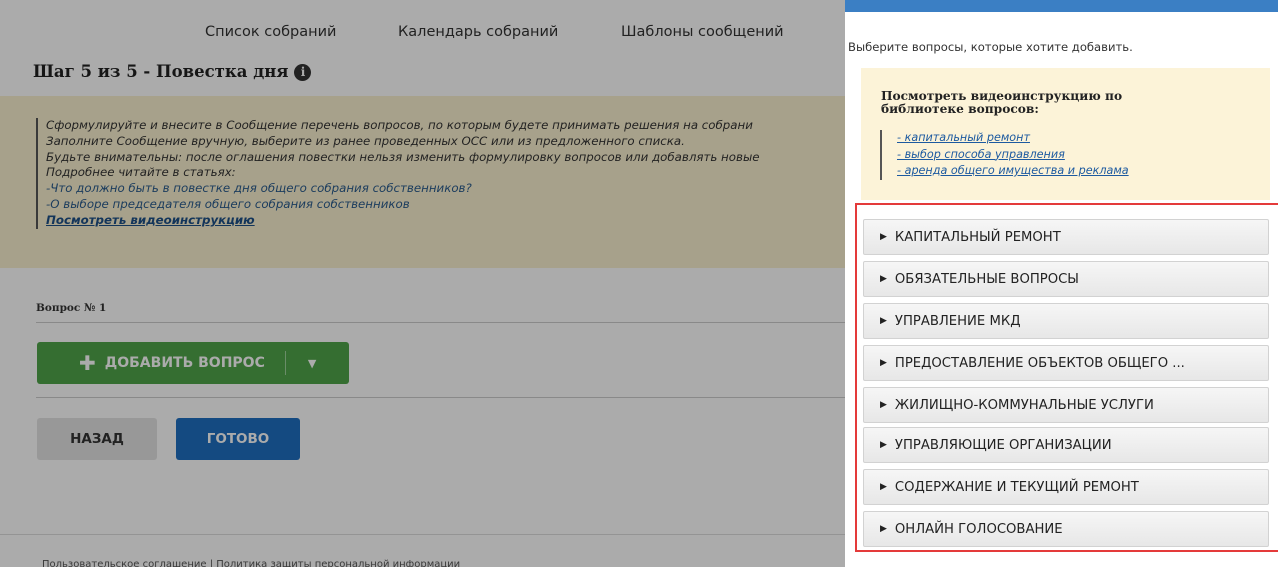  I want to click on video-link-capital-repair: - капитальный ремонт, so click(1013, 138).